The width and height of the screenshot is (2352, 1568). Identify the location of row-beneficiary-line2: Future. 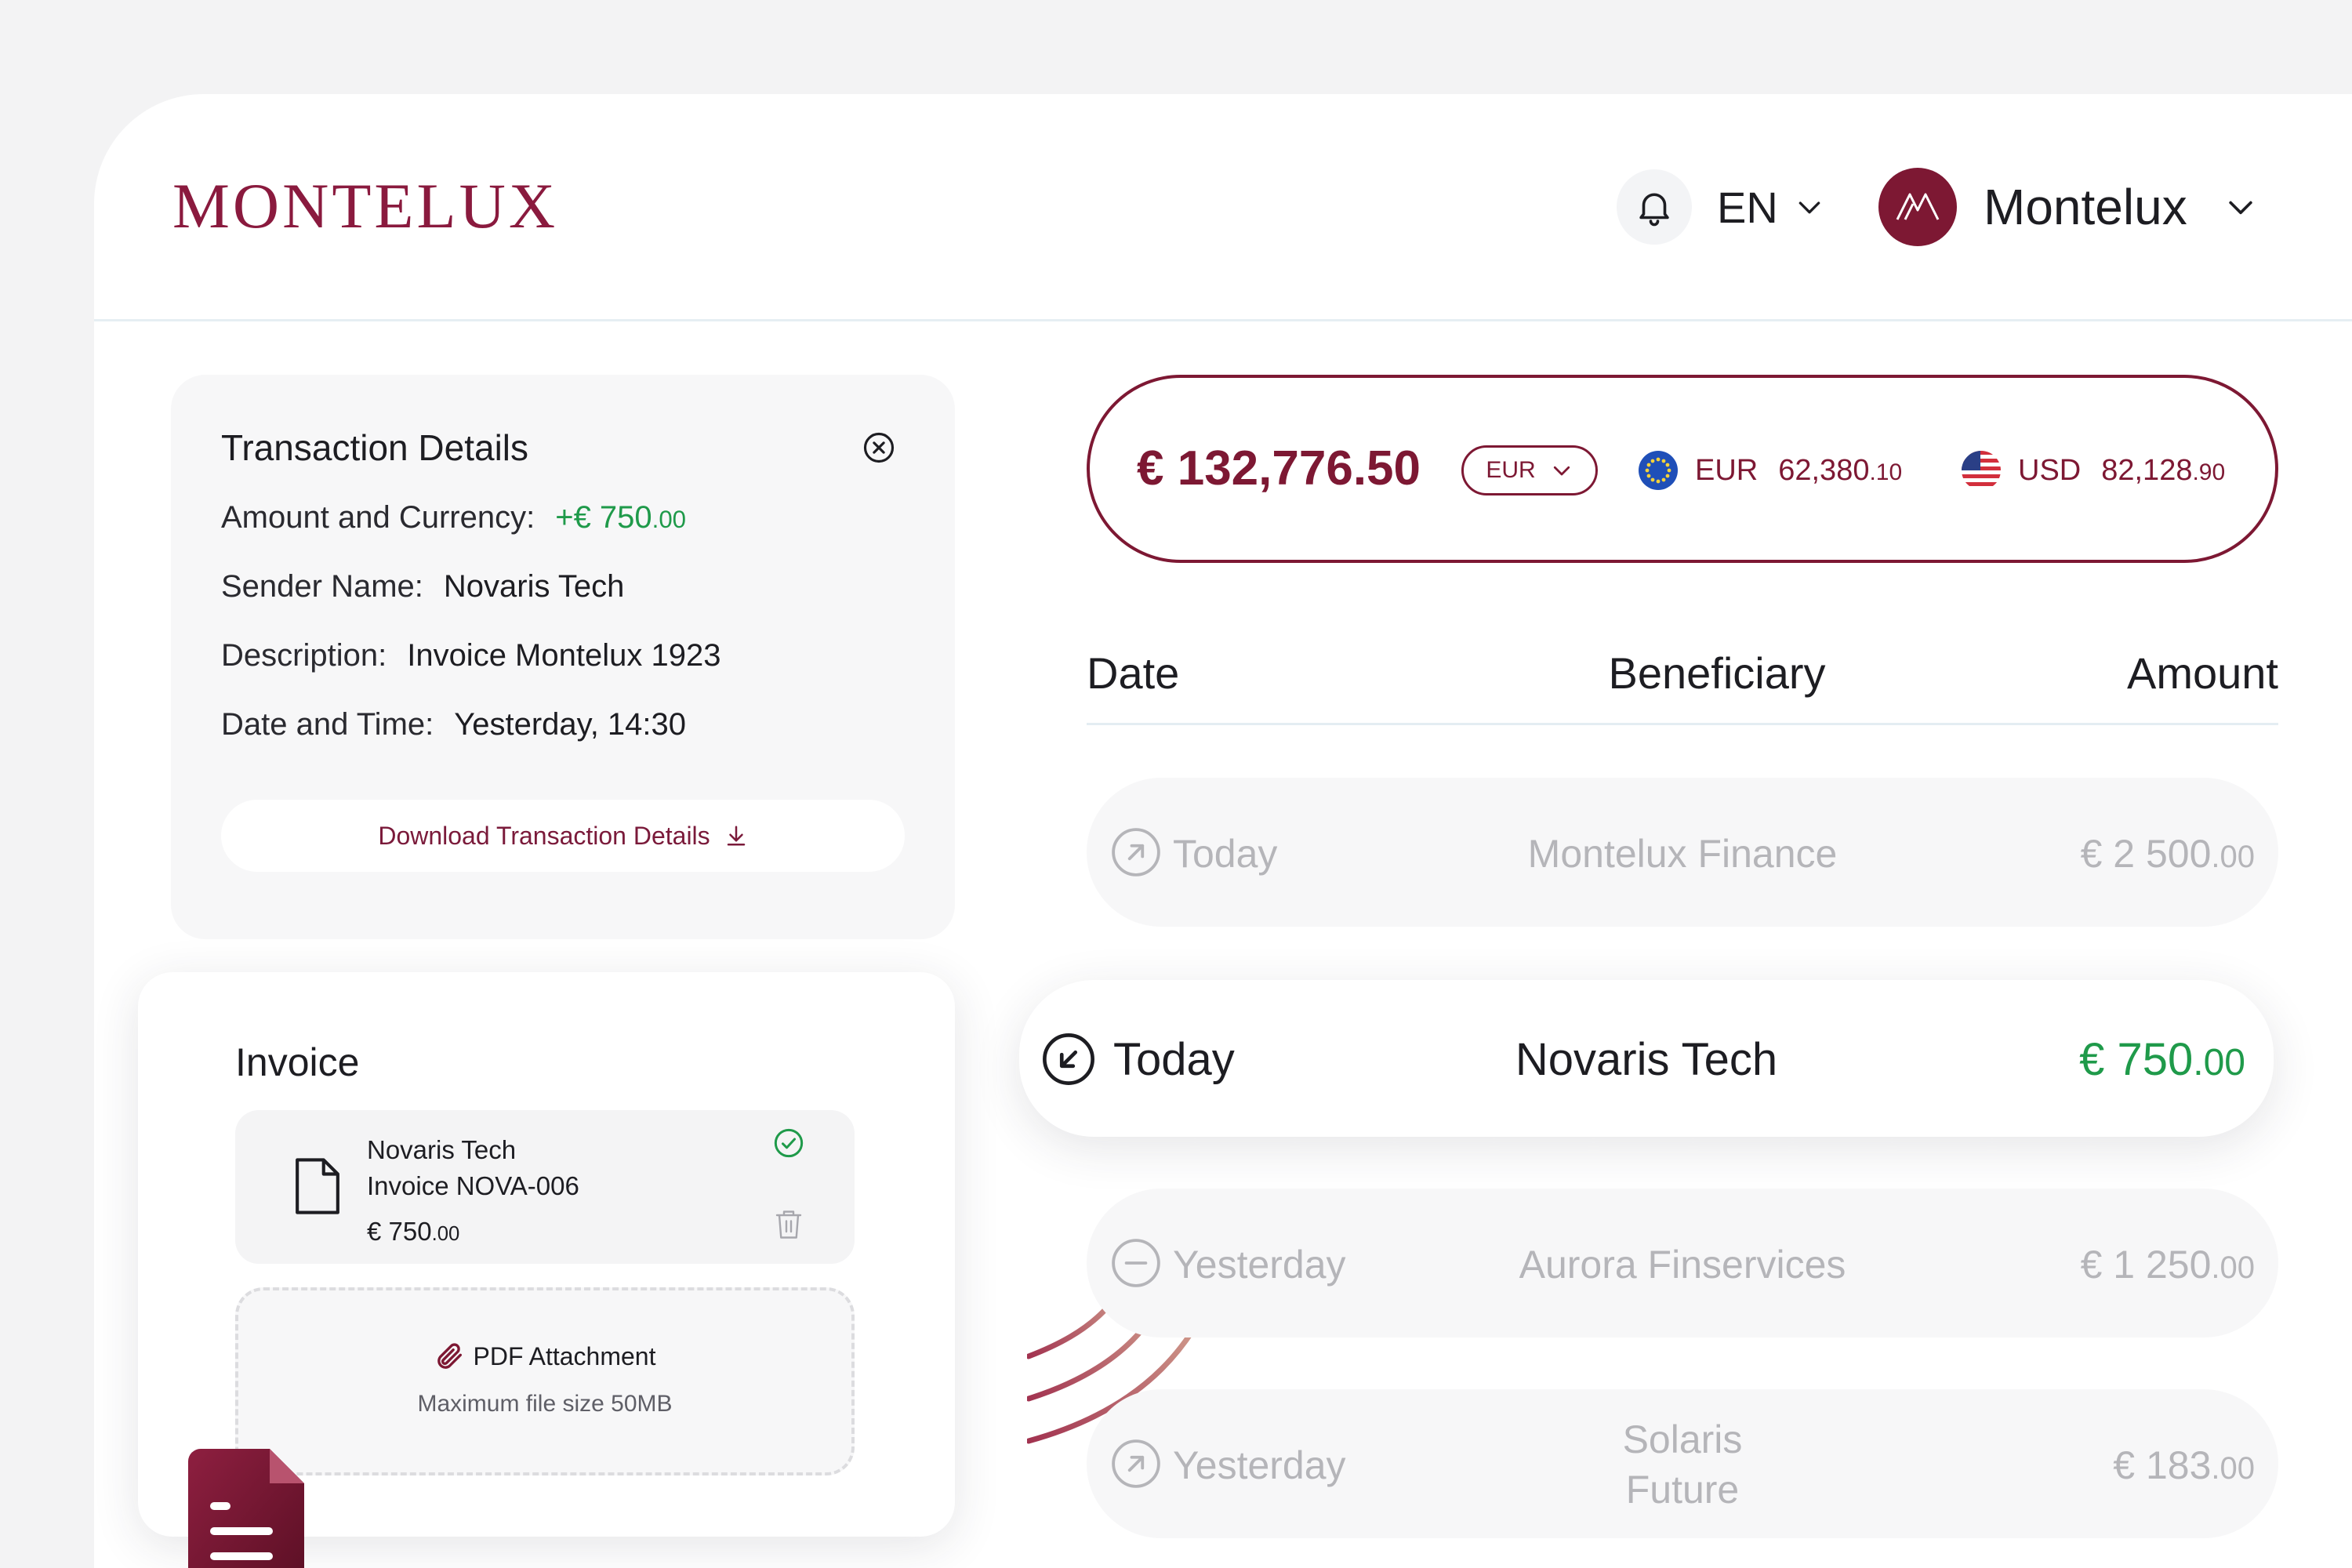
(1682, 1490).